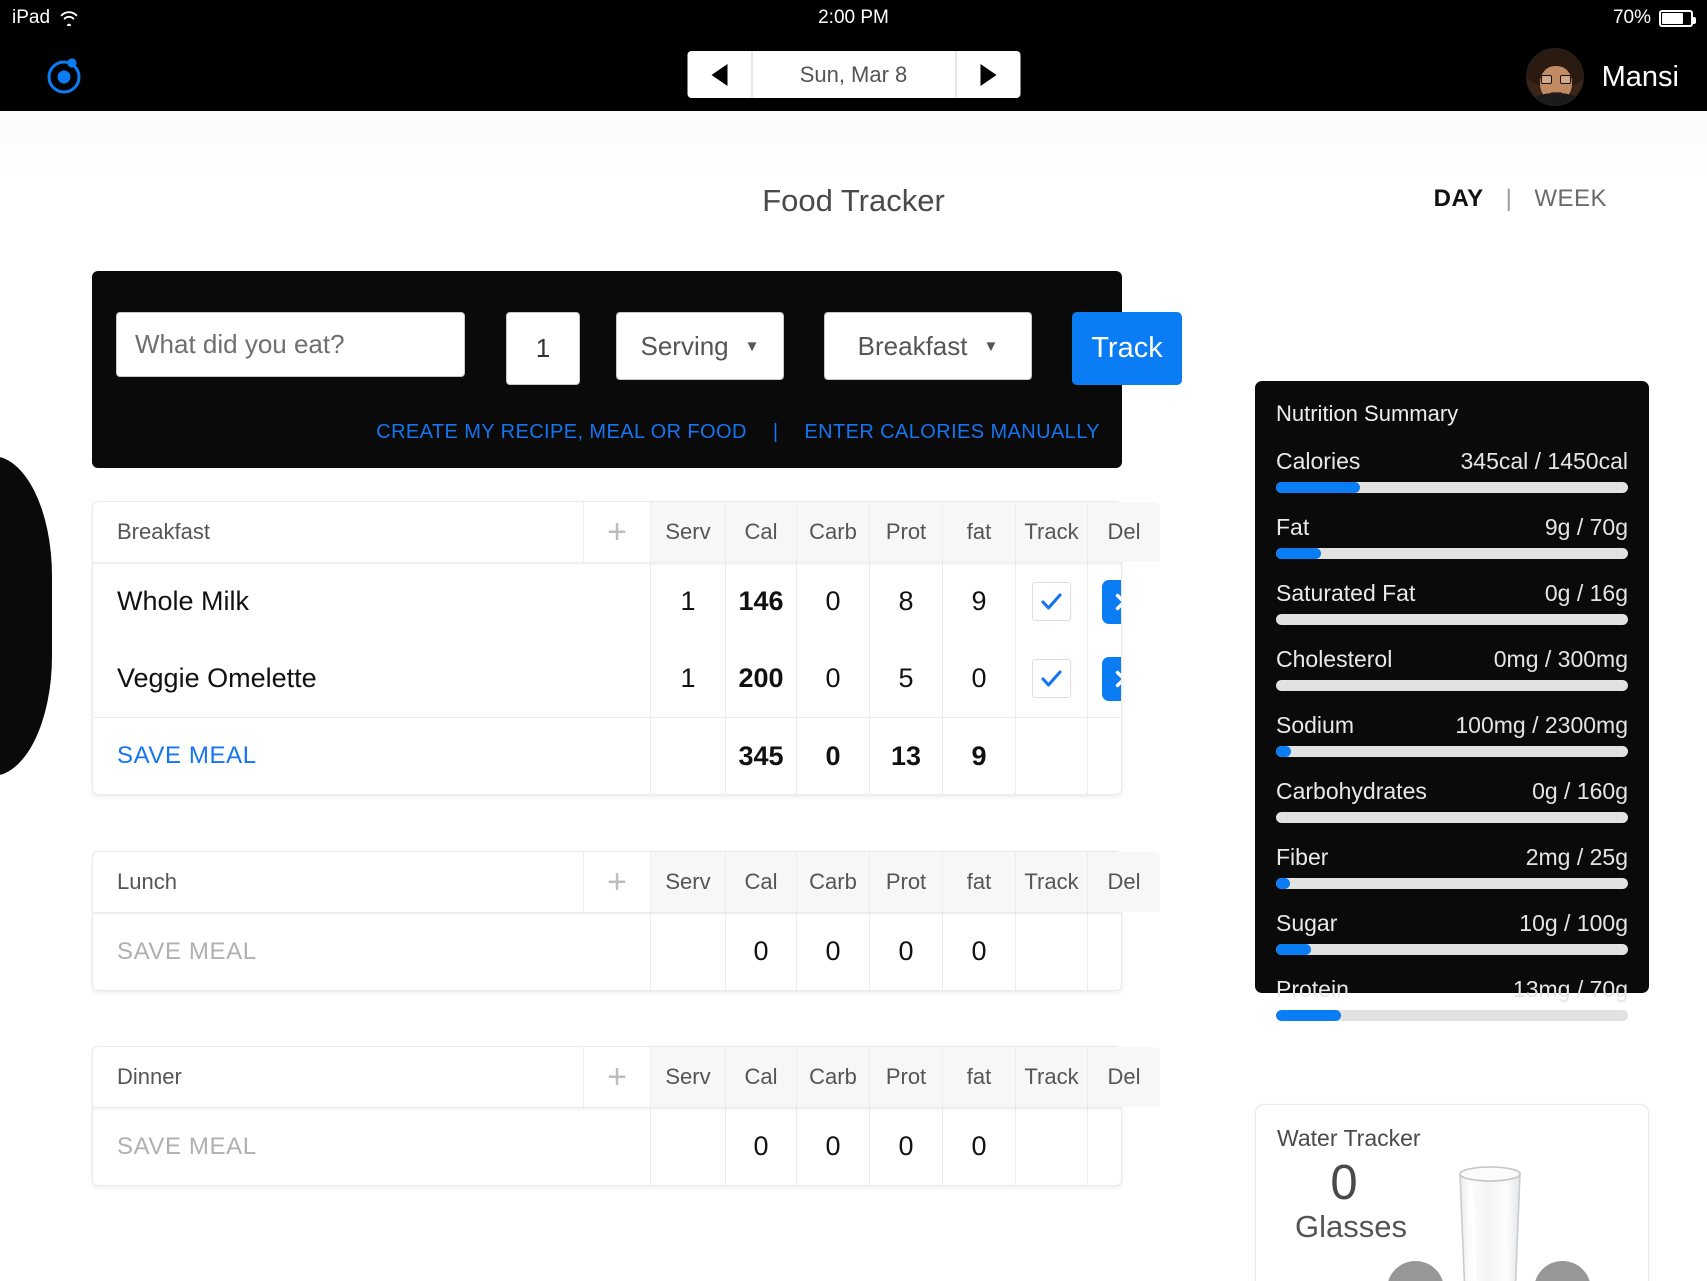  I want to click on table-row: Veggie Omelette 1 200 0 5 0, so click(607, 678).